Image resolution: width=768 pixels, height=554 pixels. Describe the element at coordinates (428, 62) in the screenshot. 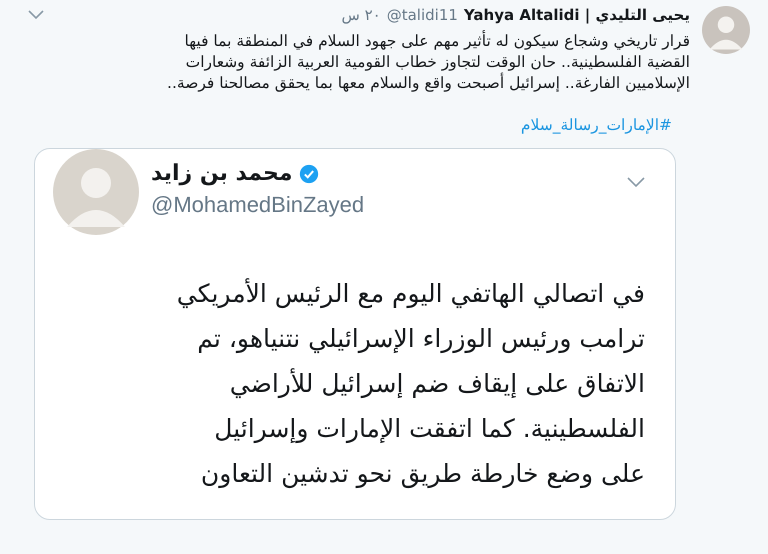

I see `tweet-text: قرار تاريخي وشجاع سيكون له تأثير مهم على جهود السلام في المنطقة بما فيها القضية الفلسطينية.. حان الوقت لتجاوز خطاب القومية العربية الزائفة وشعارات الإسلاميين الفارغة.. إسرائيل أصبحت واقع والسلام معها بما يحقق مصالحنا فرصة..` at that location.